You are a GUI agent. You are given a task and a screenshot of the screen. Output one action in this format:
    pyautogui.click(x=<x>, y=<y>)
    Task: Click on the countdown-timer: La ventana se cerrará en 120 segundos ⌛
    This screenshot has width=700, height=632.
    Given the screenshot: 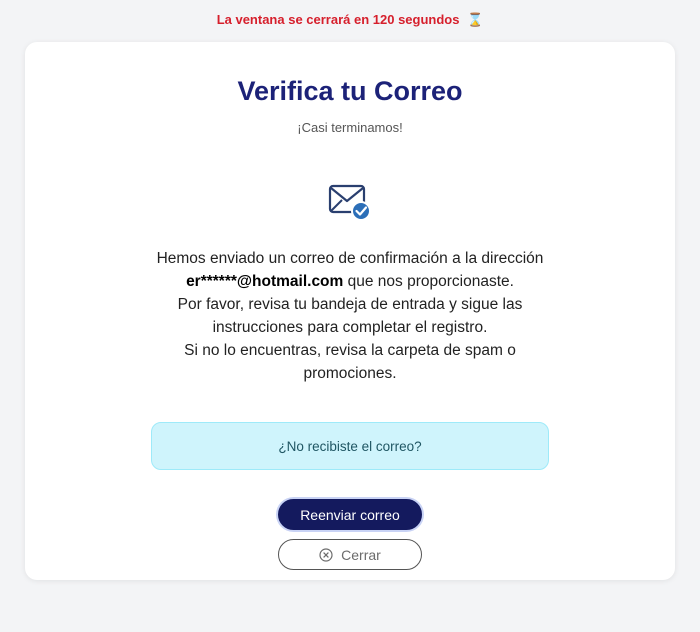 What is the action you would take?
    pyautogui.click(x=350, y=20)
    